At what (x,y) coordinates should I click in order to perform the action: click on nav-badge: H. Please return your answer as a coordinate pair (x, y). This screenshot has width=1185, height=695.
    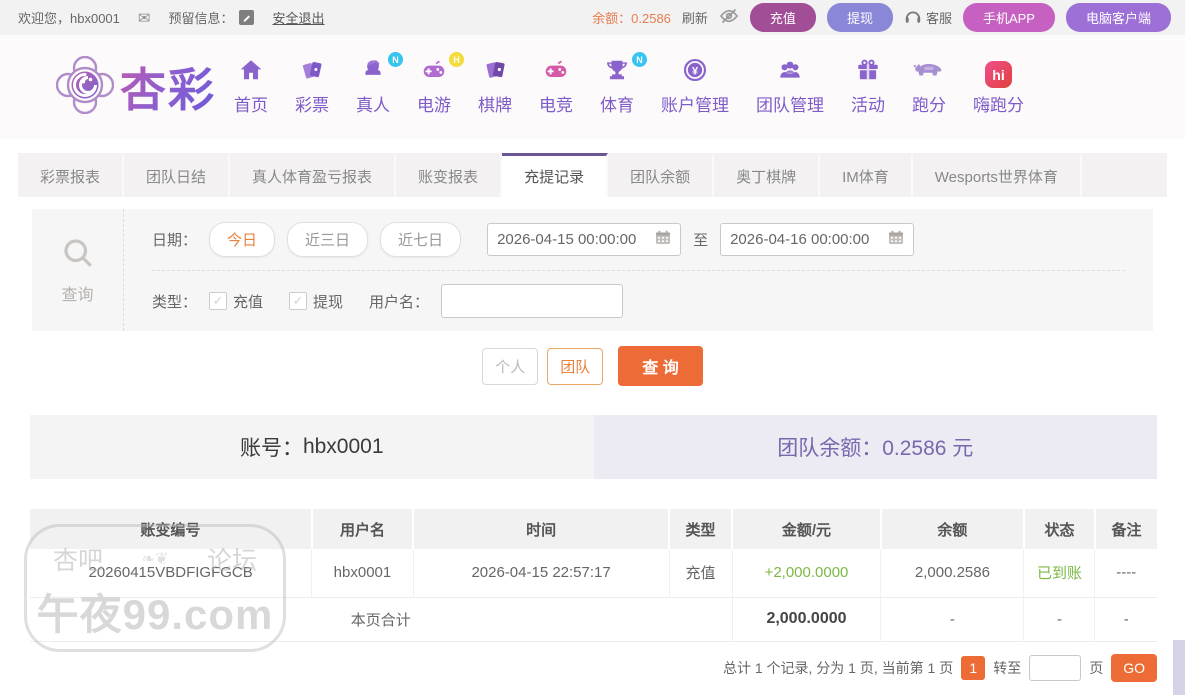
    Looking at the image, I should click on (456, 59).